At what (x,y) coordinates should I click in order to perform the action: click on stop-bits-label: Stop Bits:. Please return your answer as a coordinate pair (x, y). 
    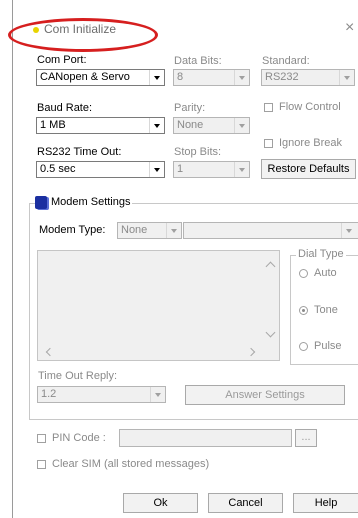
    Looking at the image, I should click on (198, 152).